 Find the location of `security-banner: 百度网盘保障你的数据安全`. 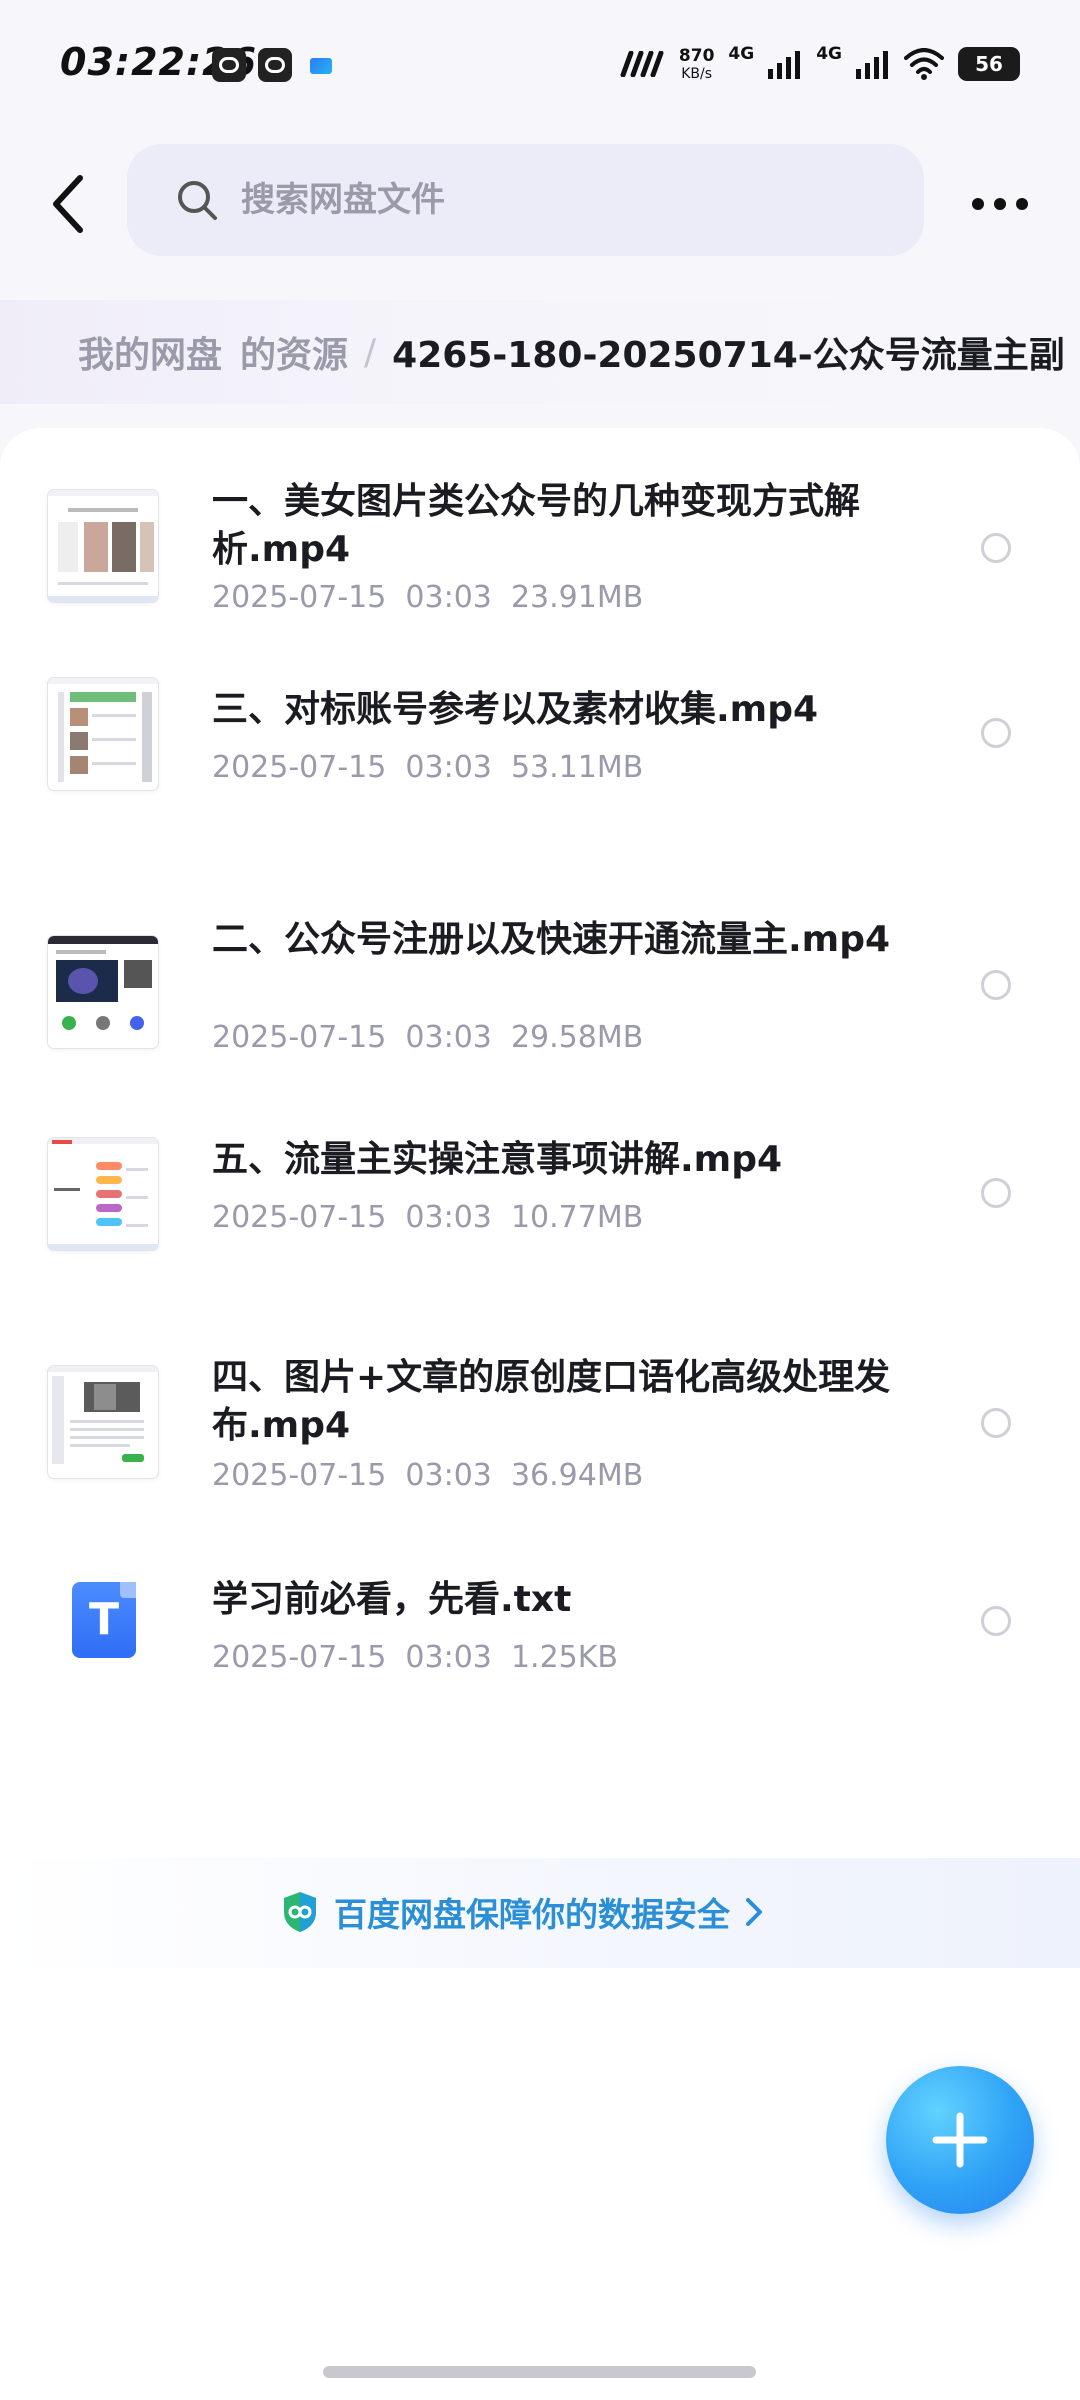

security-banner: 百度网盘保障你的数据安全 is located at coordinates (540, 1913).